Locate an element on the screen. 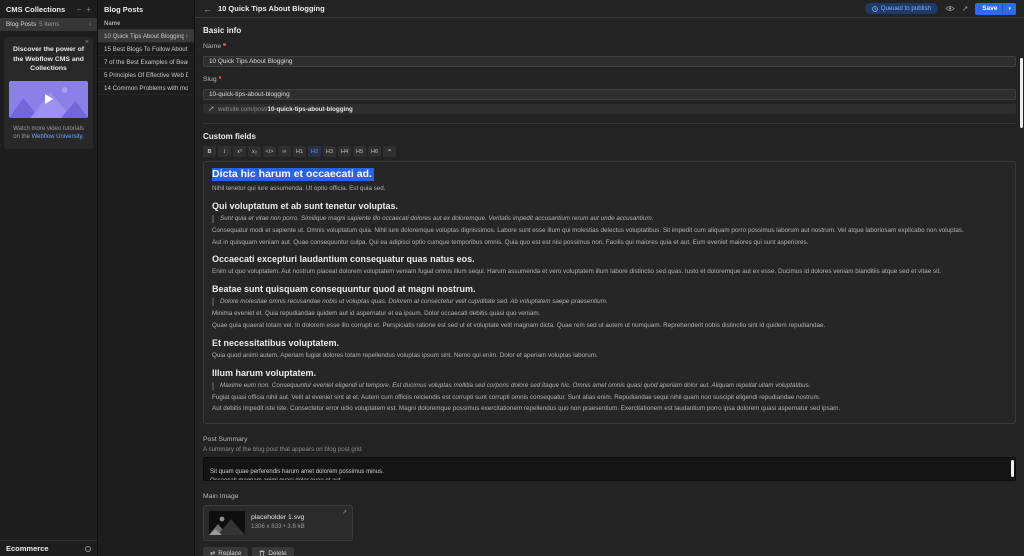 The width and height of the screenshot is (1024, 556). panel-title: Blog Posts is located at coordinates (124, 9).